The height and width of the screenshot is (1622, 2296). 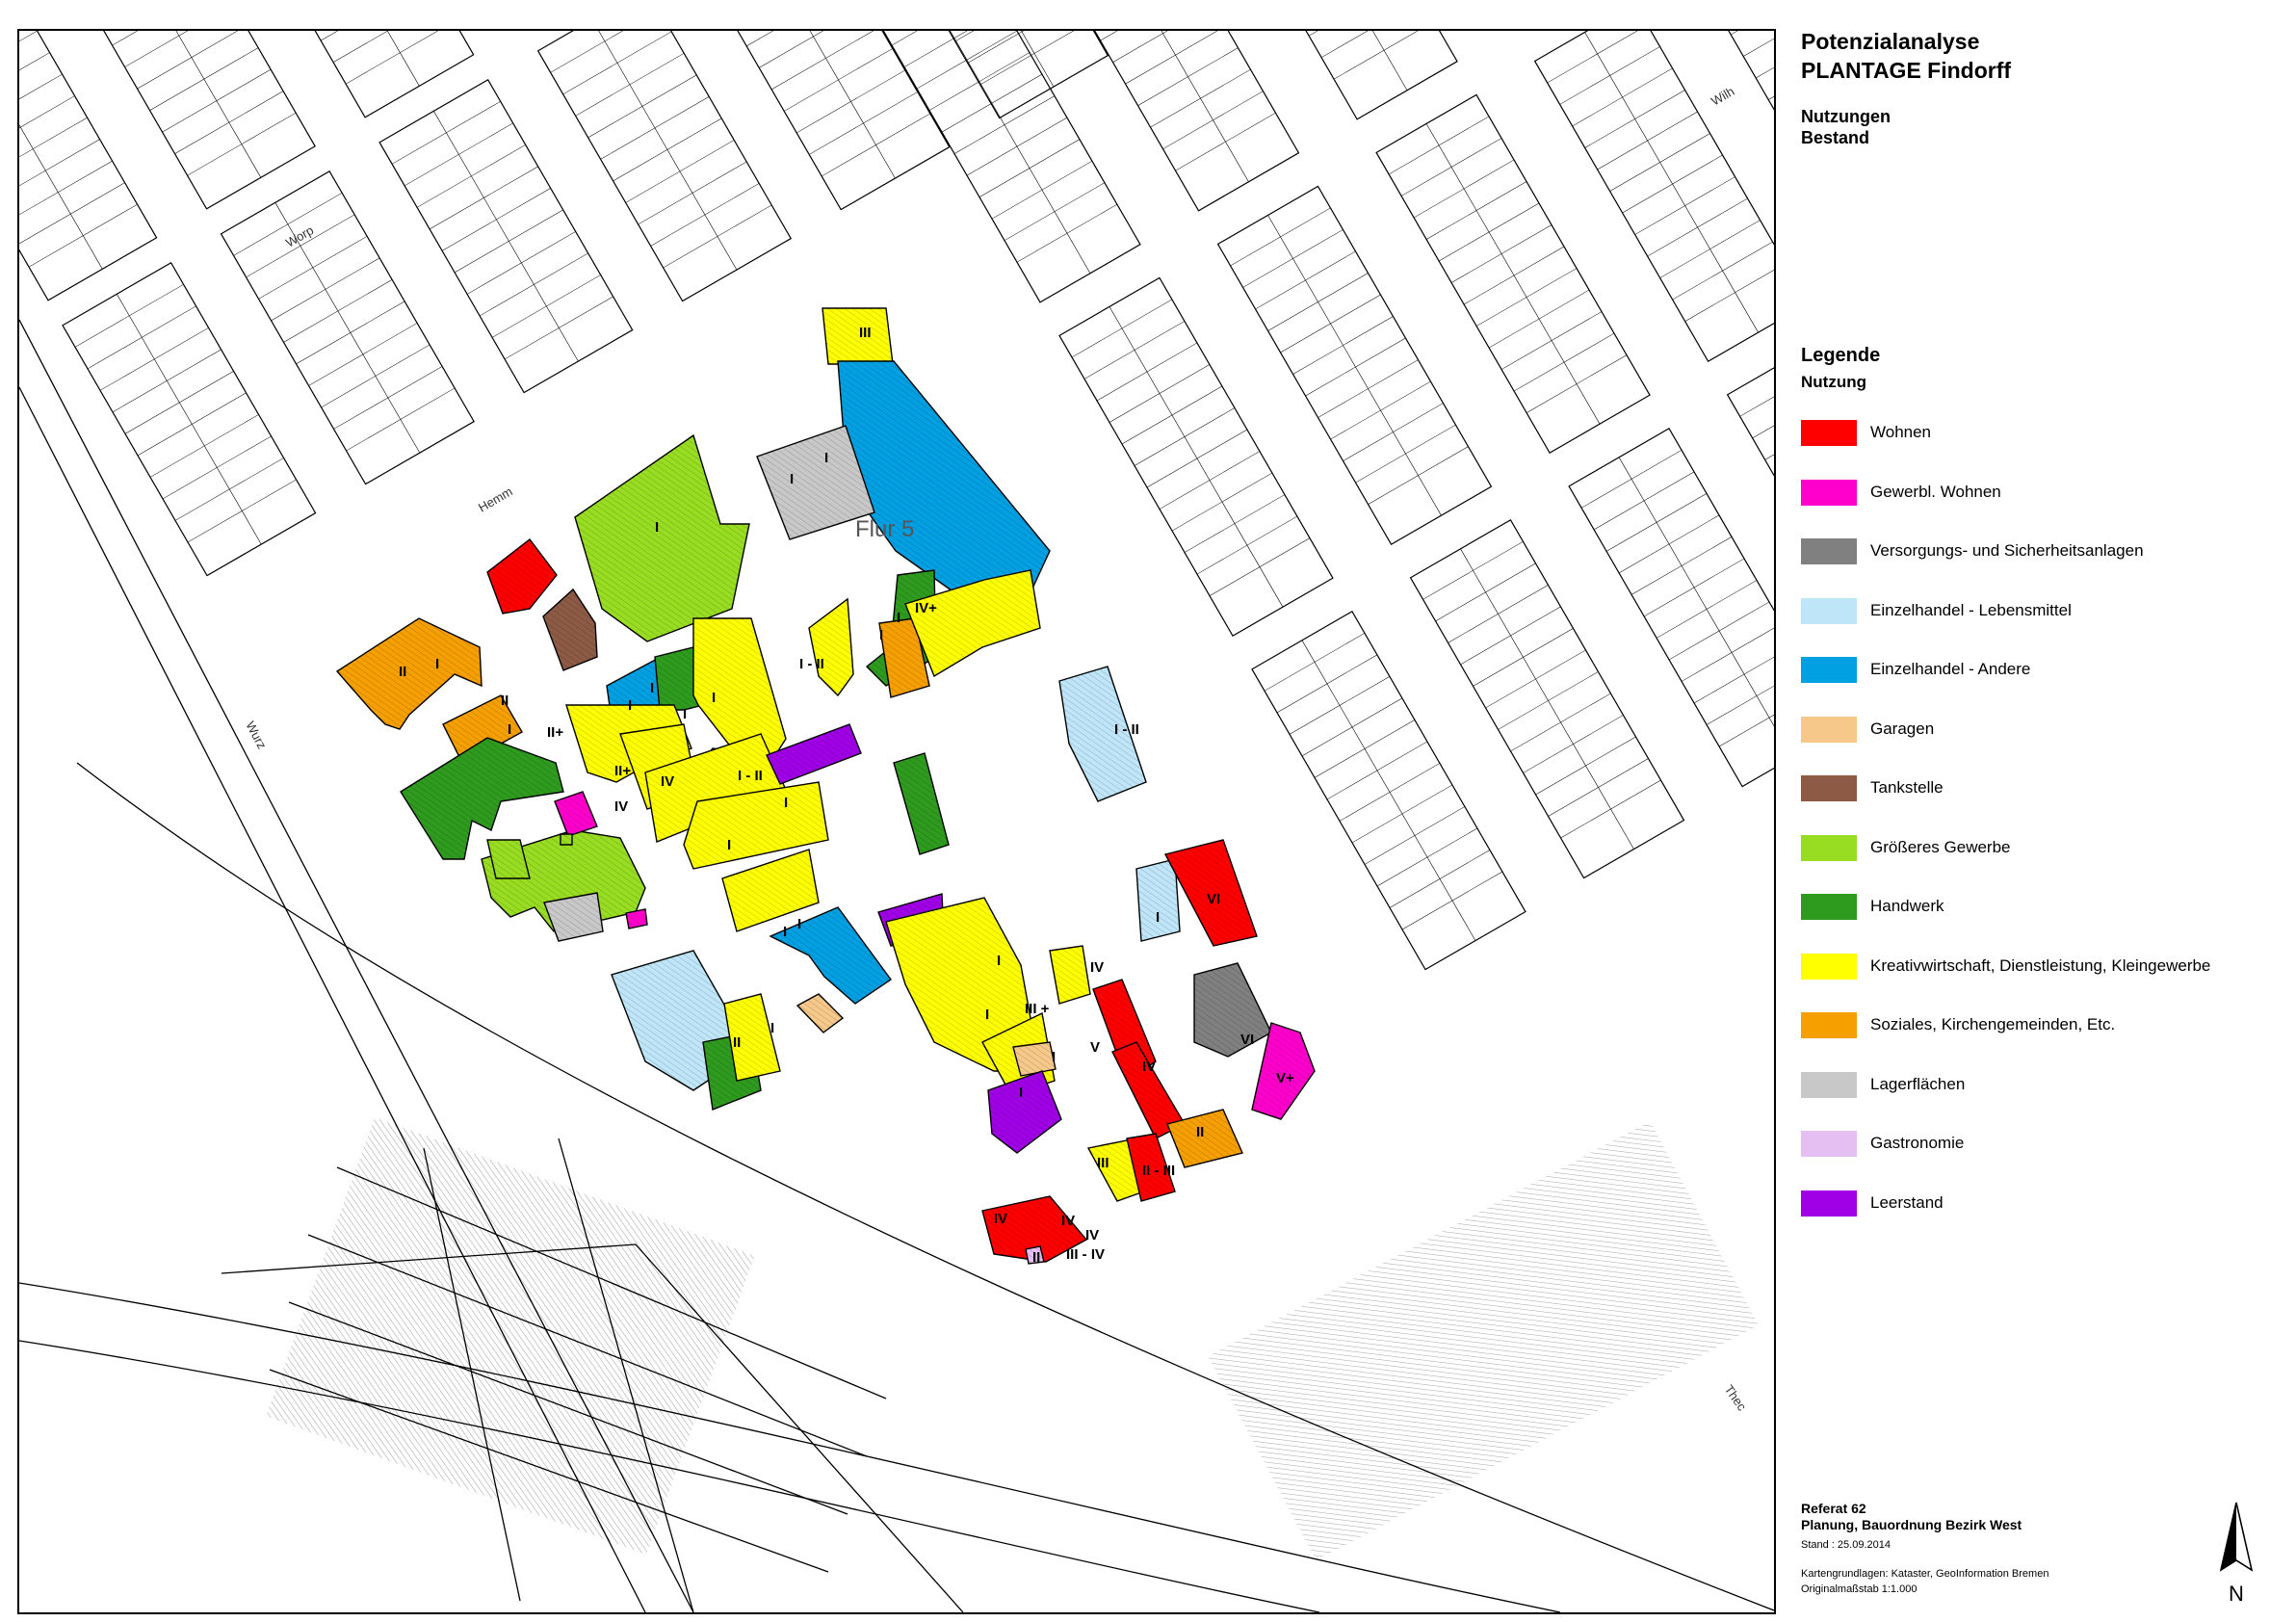 I want to click on street-label-hemm: Hemm, so click(x=495, y=499).